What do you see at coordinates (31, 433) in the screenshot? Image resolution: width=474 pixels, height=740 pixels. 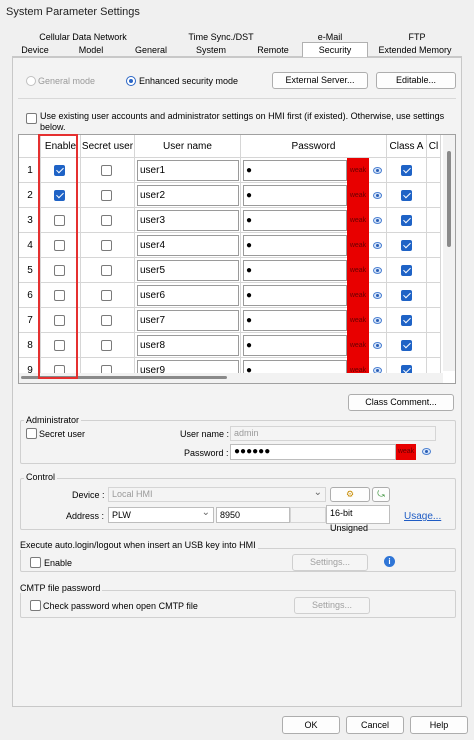 I see `admin-secret-user-checkbox` at bounding box center [31, 433].